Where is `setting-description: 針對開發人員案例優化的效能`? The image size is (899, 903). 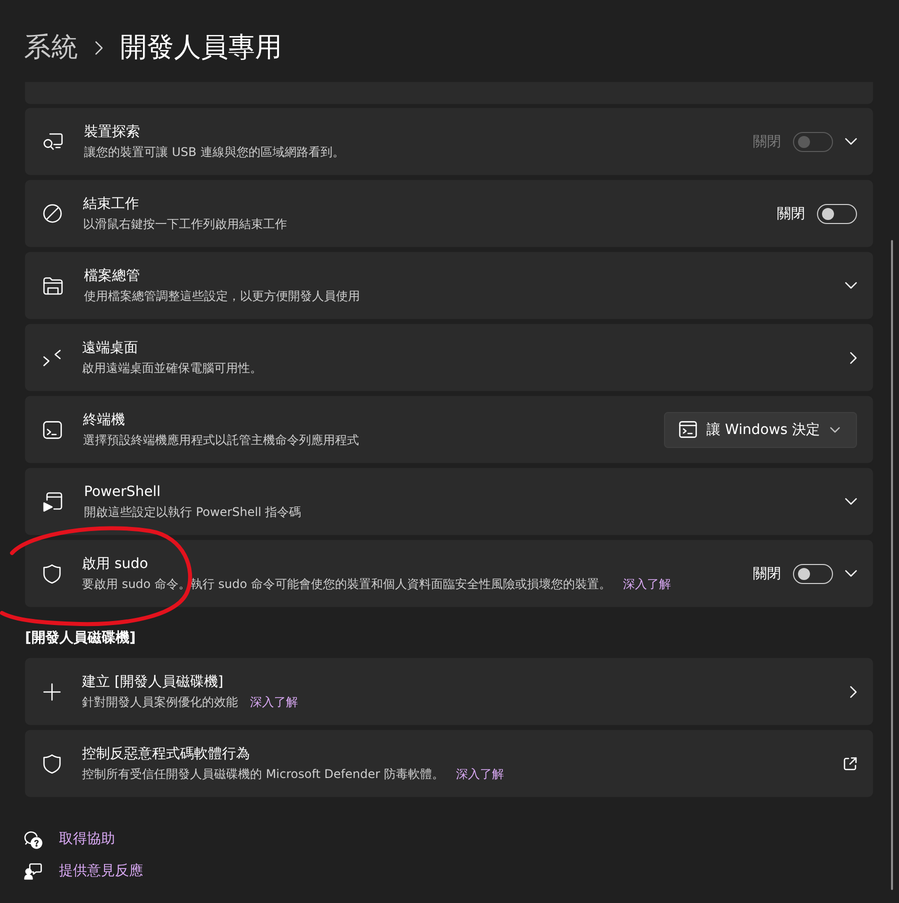
setting-description: 針對開發人員案例優化的效能 is located at coordinates (160, 702).